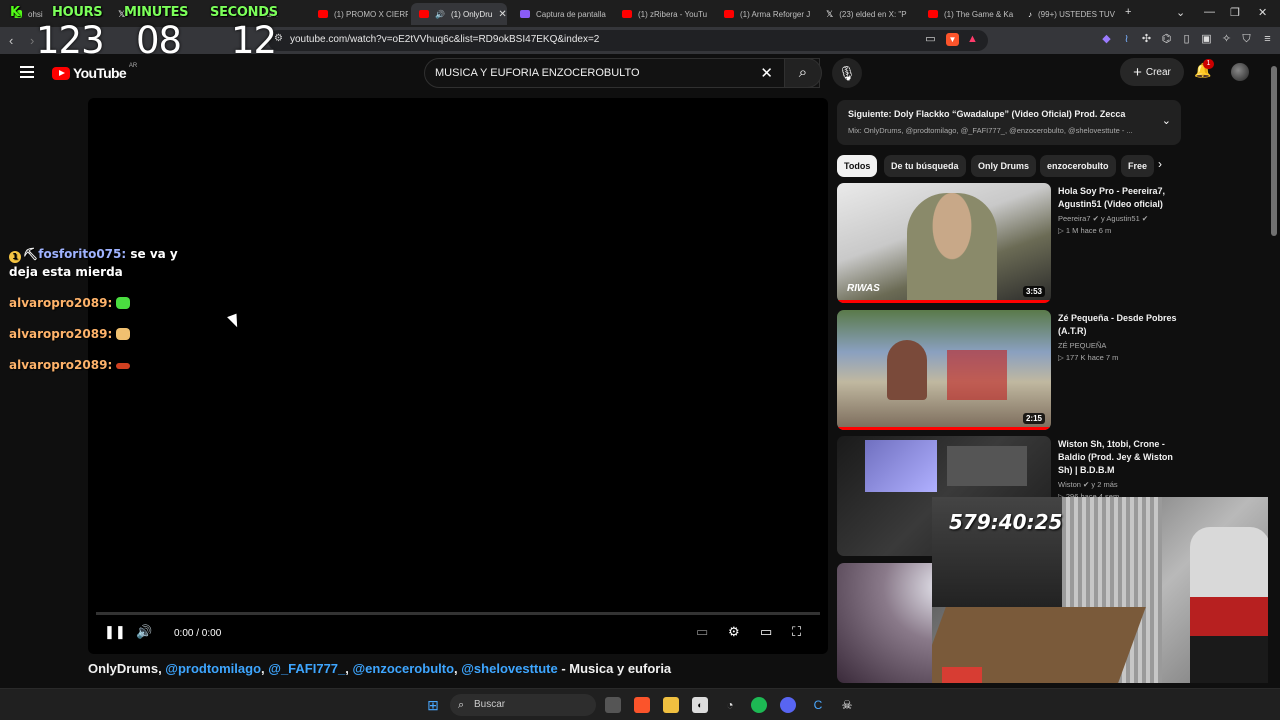  Describe the element at coordinates (1206, 39) in the screenshot. I see `wallet2-icon: ▣` at that location.